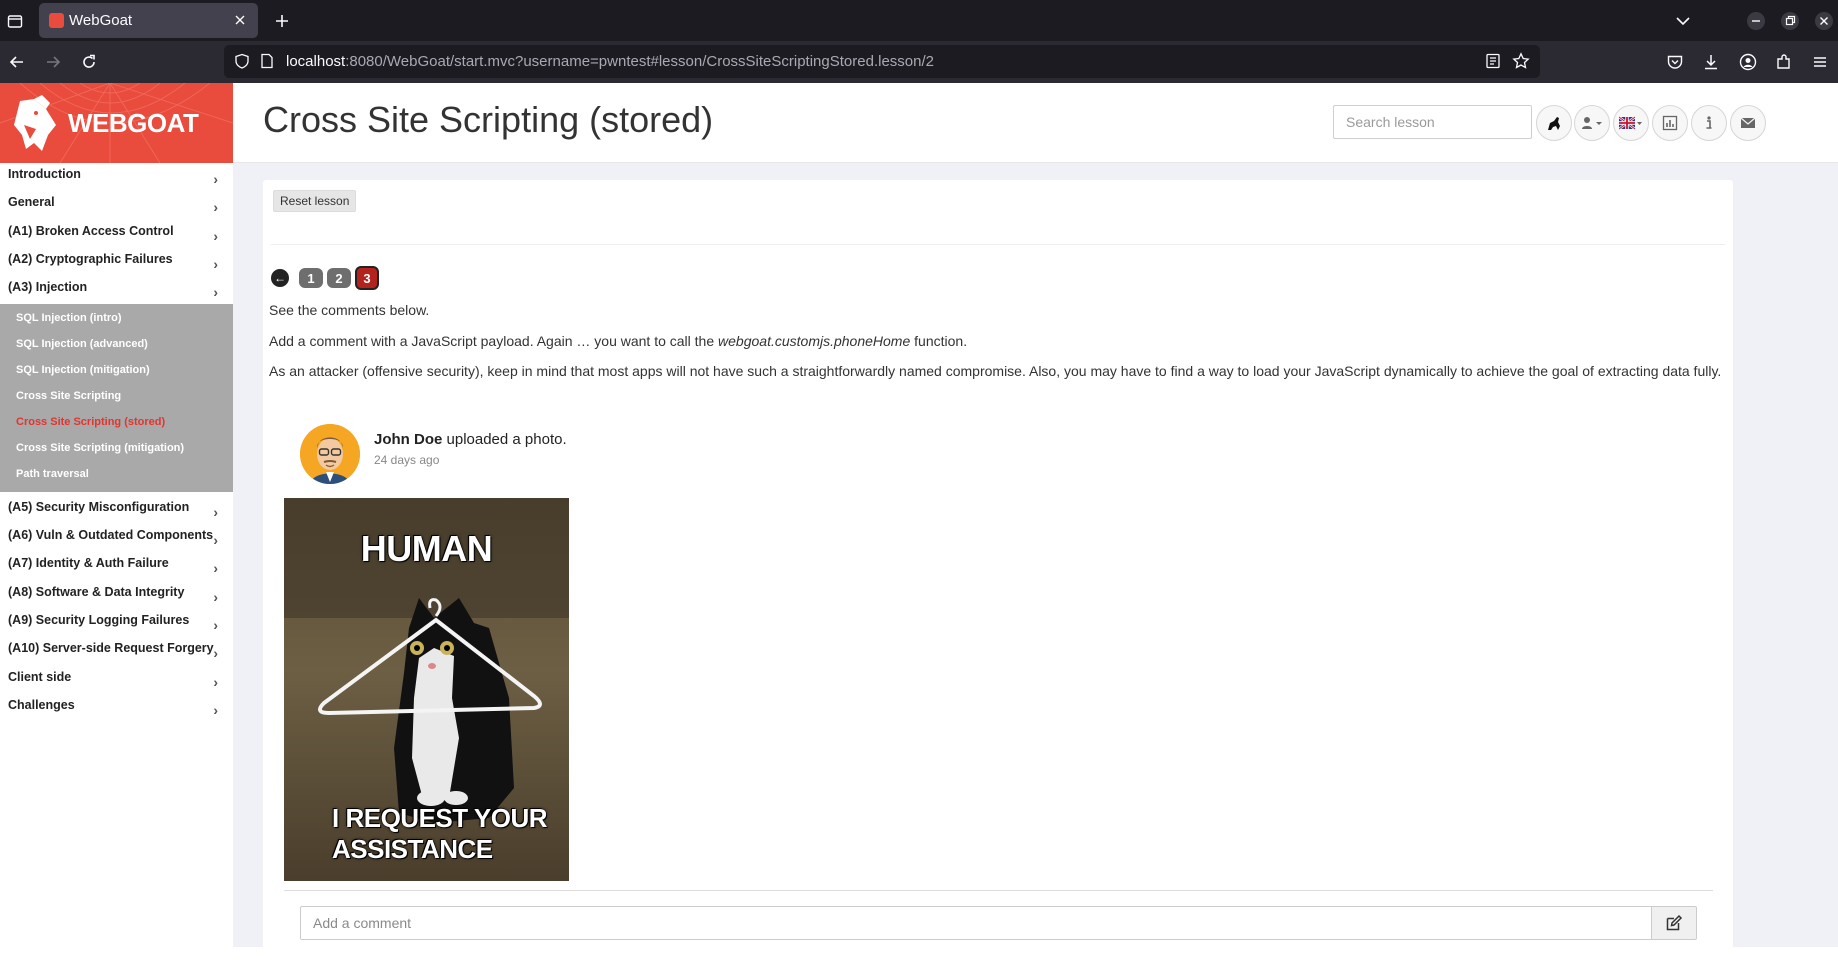 This screenshot has width=1838, height=960. What do you see at coordinates (470, 439) in the screenshot?
I see `post-author-line: John Doe uploaded a photo.` at bounding box center [470, 439].